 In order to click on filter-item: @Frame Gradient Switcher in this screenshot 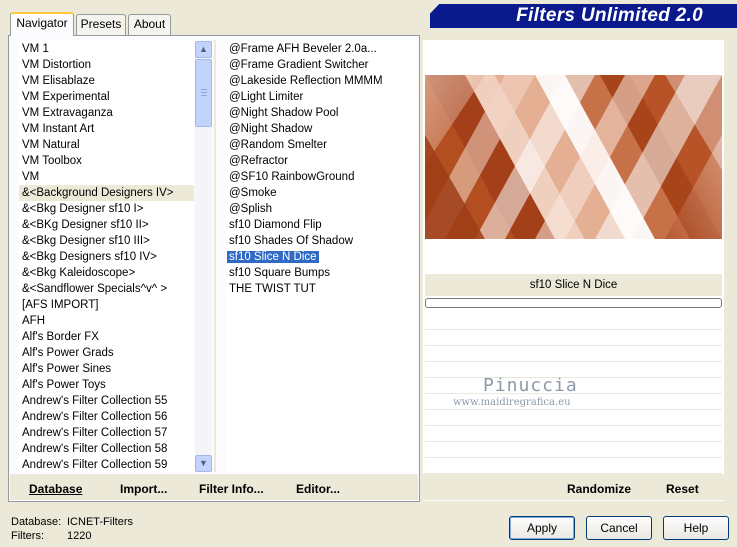, I will do `click(321, 65)`.